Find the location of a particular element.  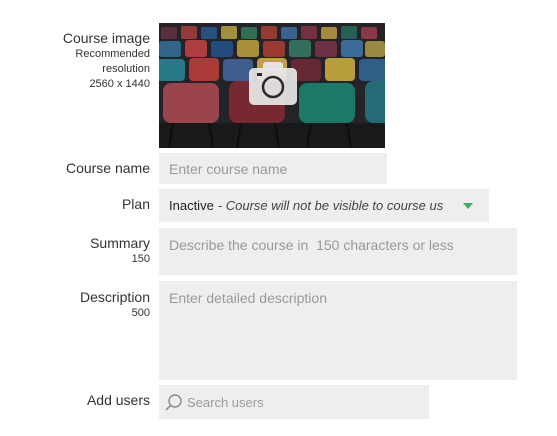

summary-label-group: Summary 150 is located at coordinates (120, 251).